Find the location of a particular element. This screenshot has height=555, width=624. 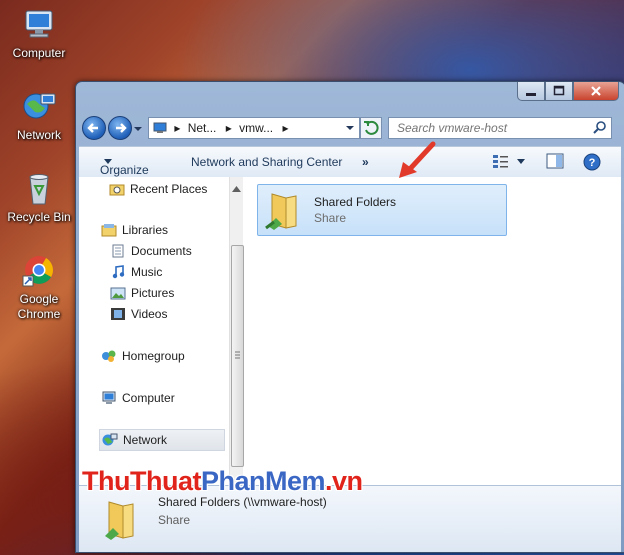

annotation-arrow-icon is located at coordinates (416, 162).